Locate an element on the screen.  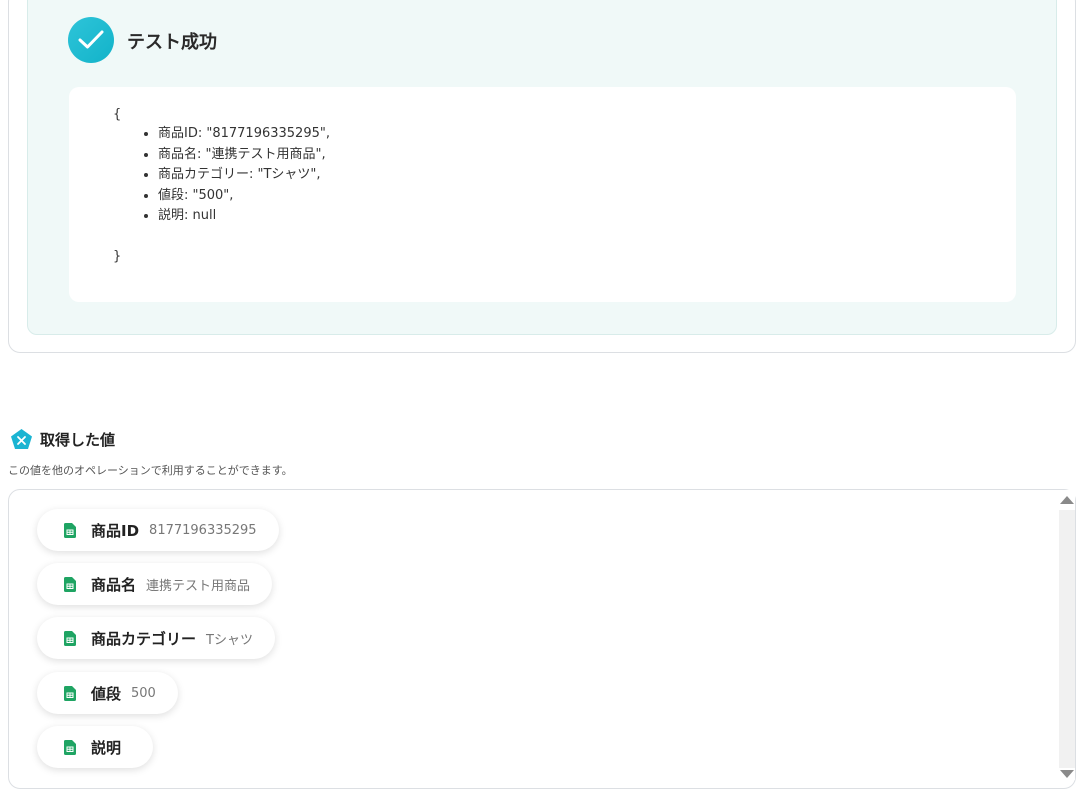
json-field: 値段: "500", is located at coordinates (244, 196).